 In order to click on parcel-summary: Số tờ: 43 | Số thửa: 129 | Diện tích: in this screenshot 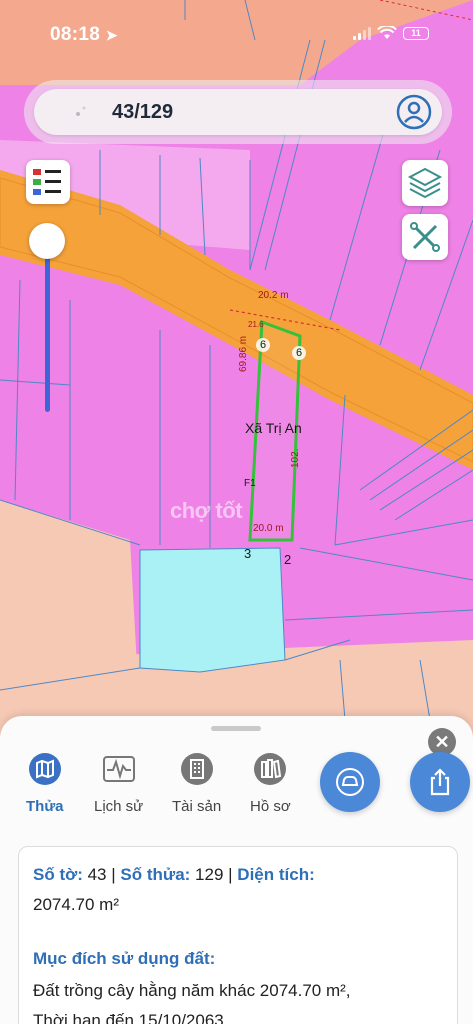, I will do `click(174, 874)`.